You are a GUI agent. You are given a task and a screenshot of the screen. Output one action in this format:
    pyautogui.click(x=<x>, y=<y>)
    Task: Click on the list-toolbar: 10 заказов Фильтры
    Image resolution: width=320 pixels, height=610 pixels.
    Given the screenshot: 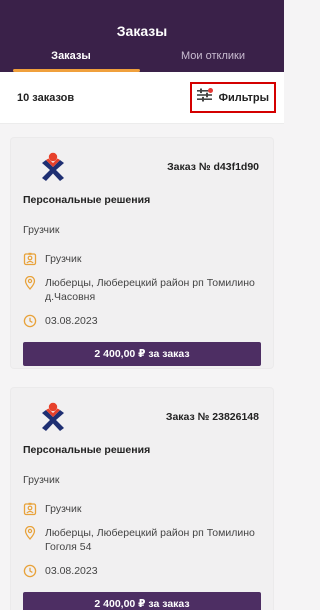 What is the action you would take?
    pyautogui.click(x=142, y=98)
    